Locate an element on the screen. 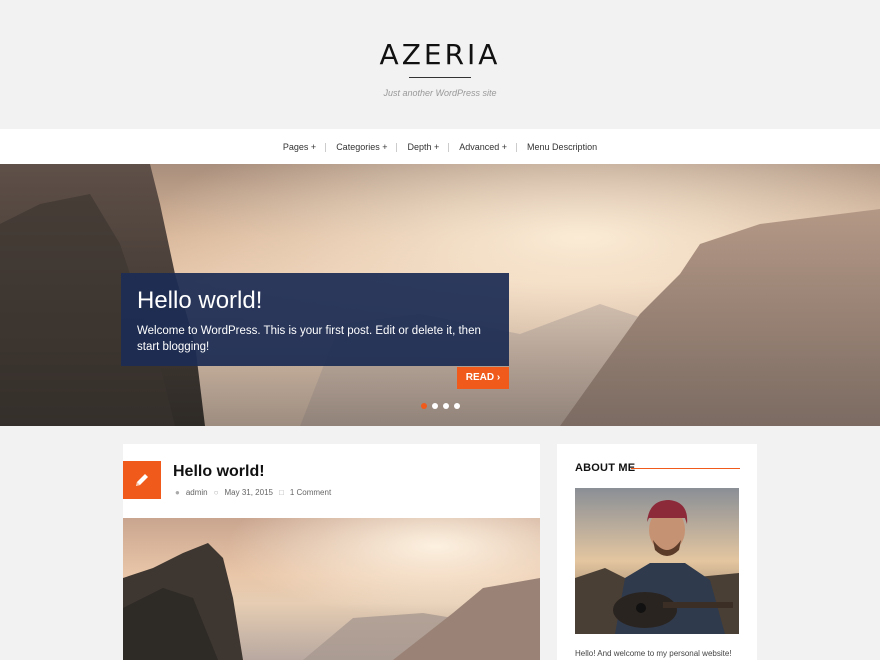  post-featured-image is located at coordinates (331, 589).